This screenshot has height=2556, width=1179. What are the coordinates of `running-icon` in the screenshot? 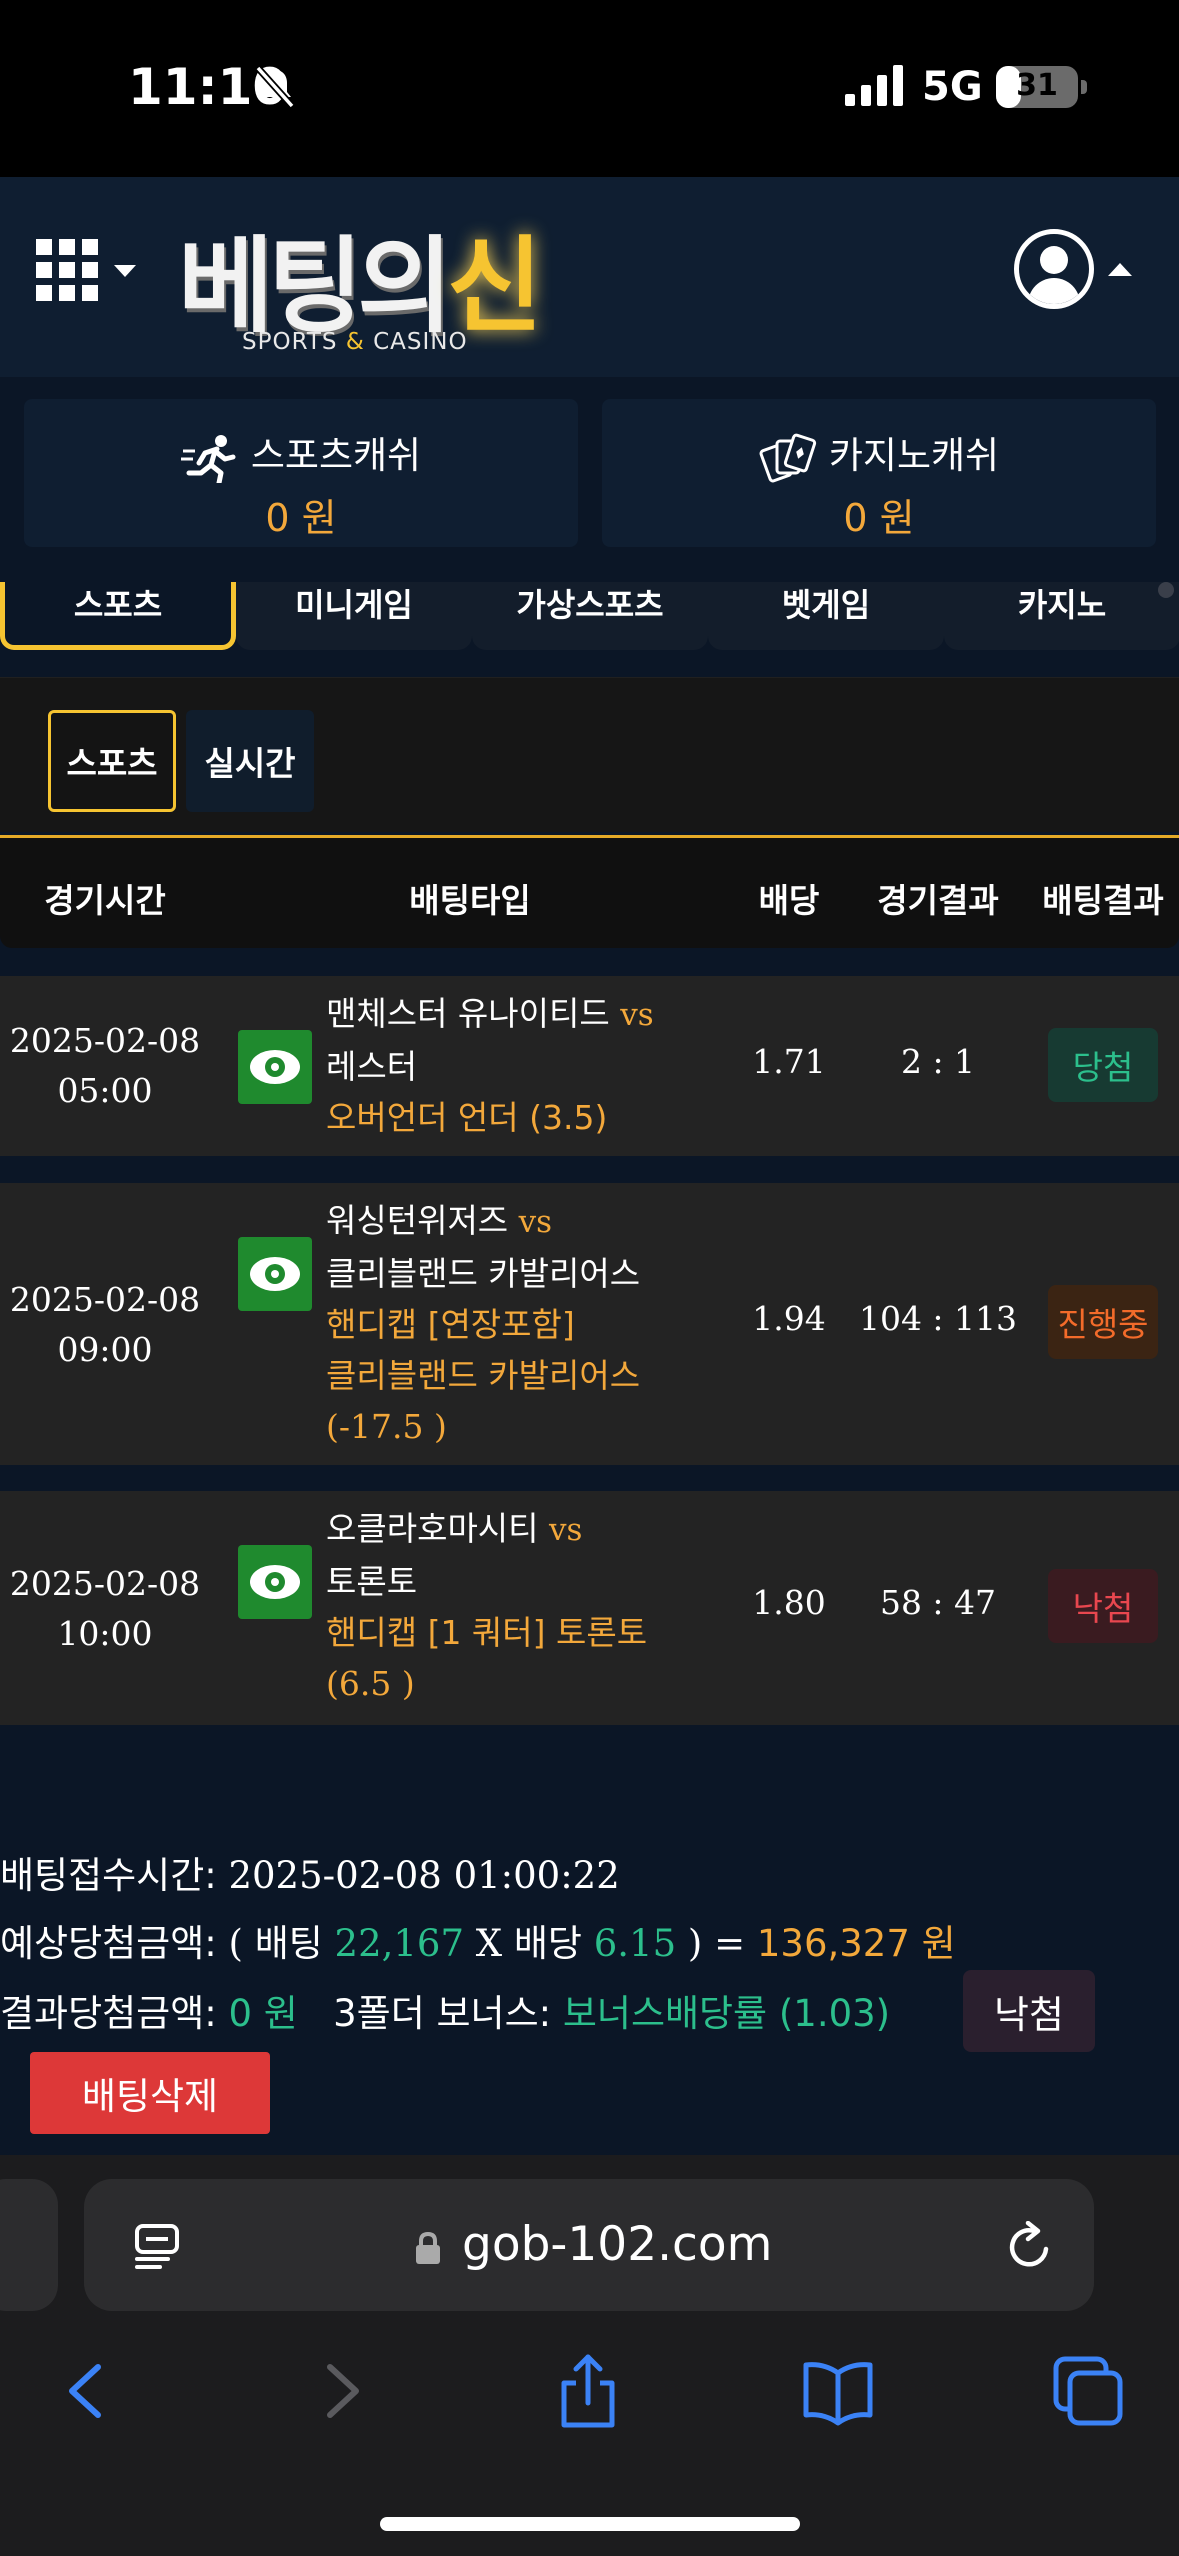 It's located at (208, 458).